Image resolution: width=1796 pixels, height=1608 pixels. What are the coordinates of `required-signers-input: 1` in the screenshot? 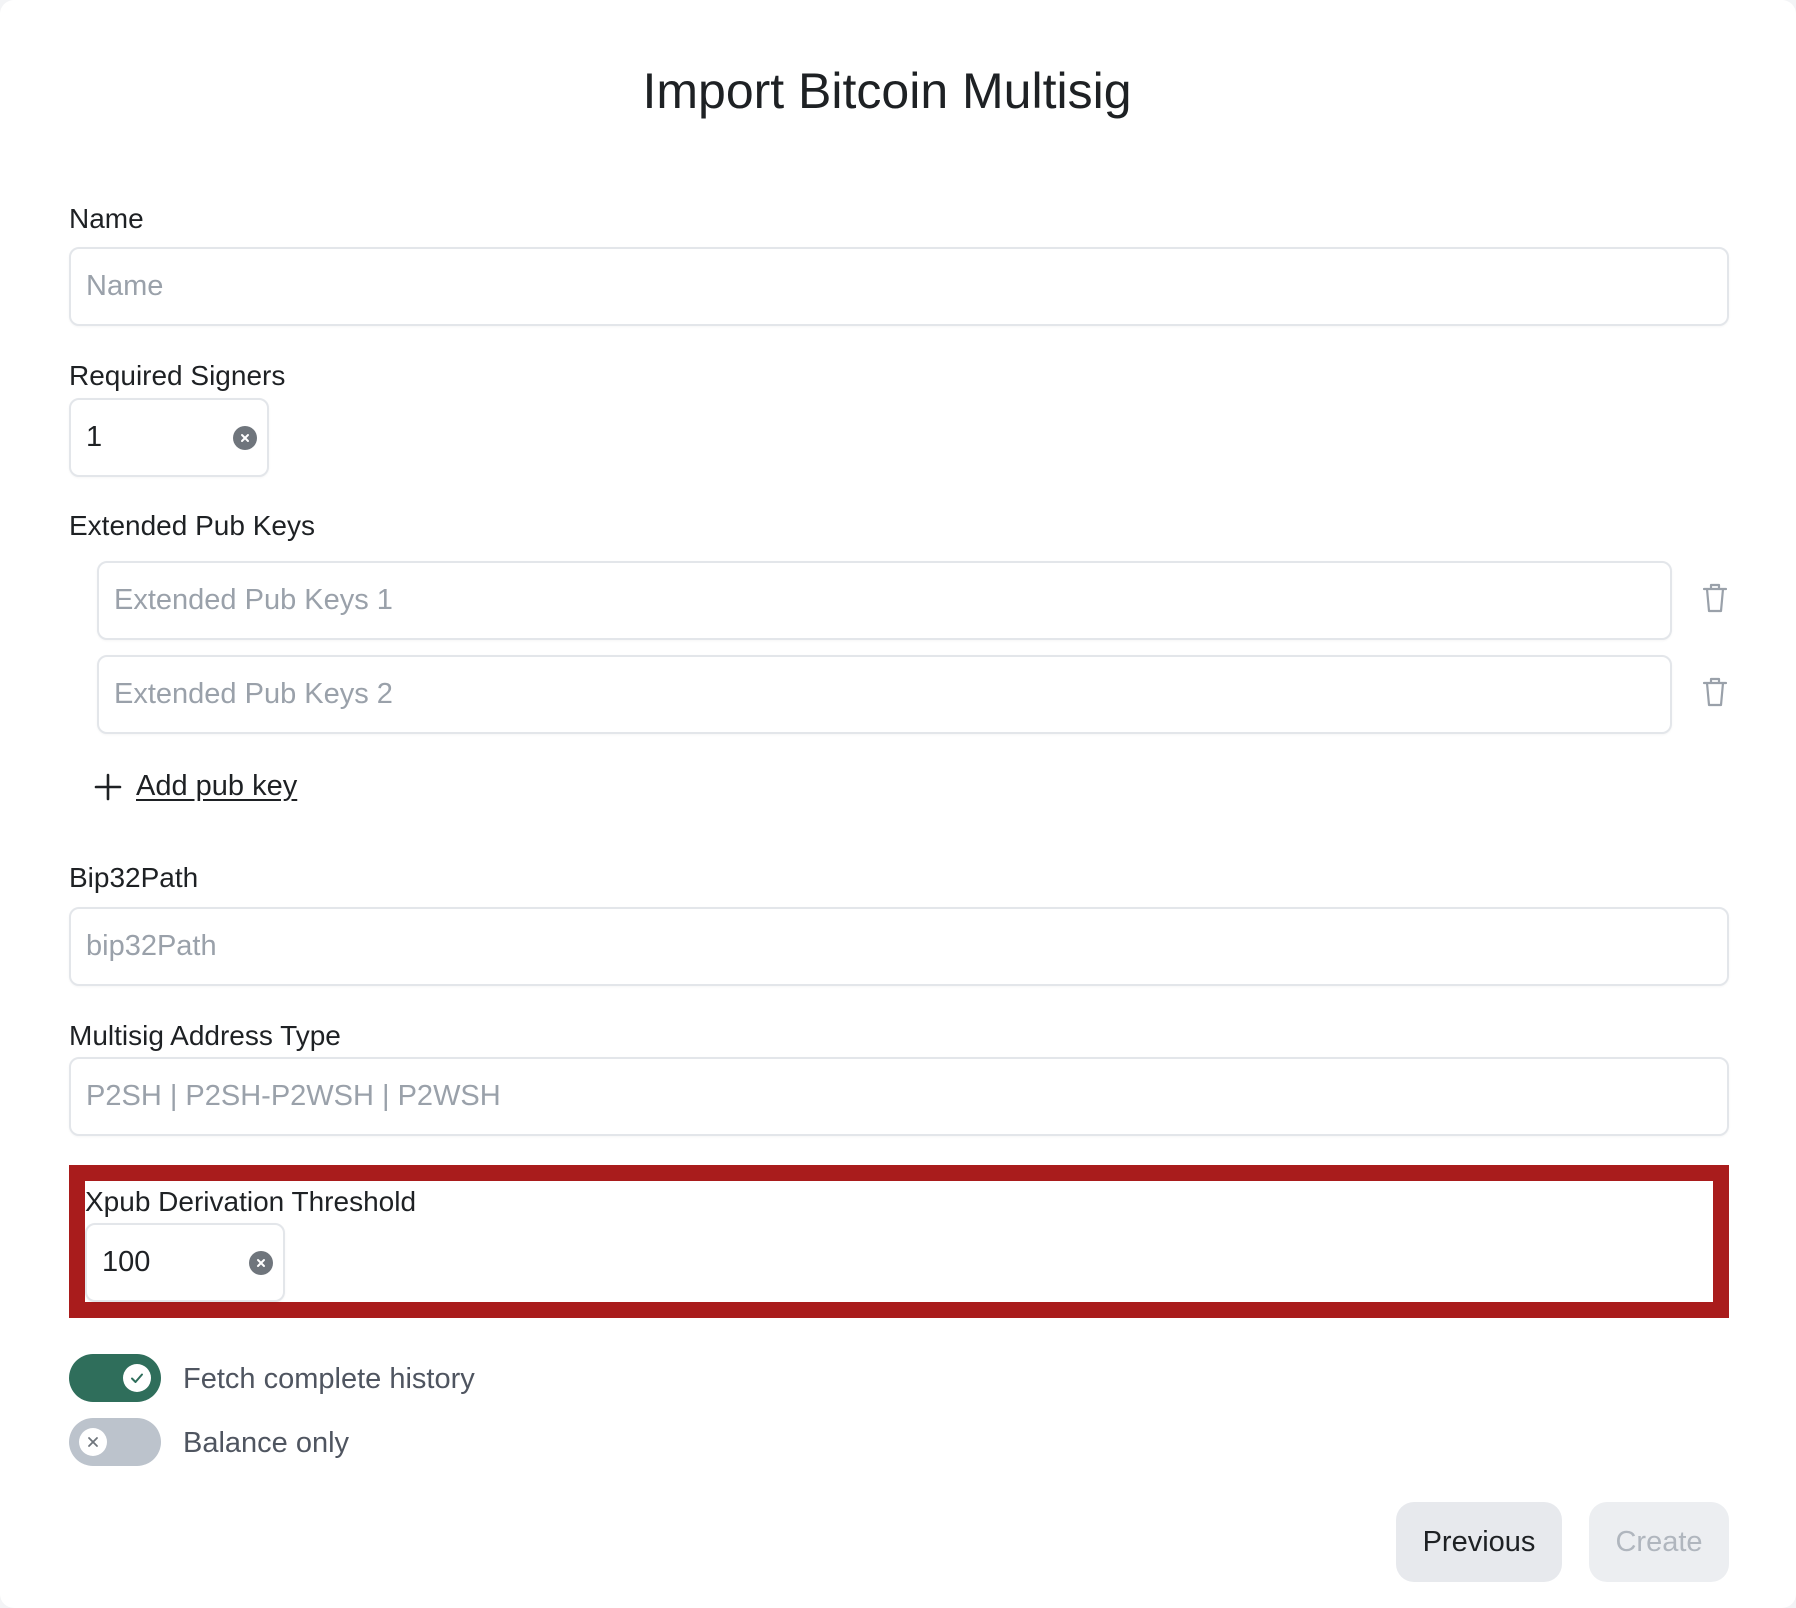 It's located at (169, 437).